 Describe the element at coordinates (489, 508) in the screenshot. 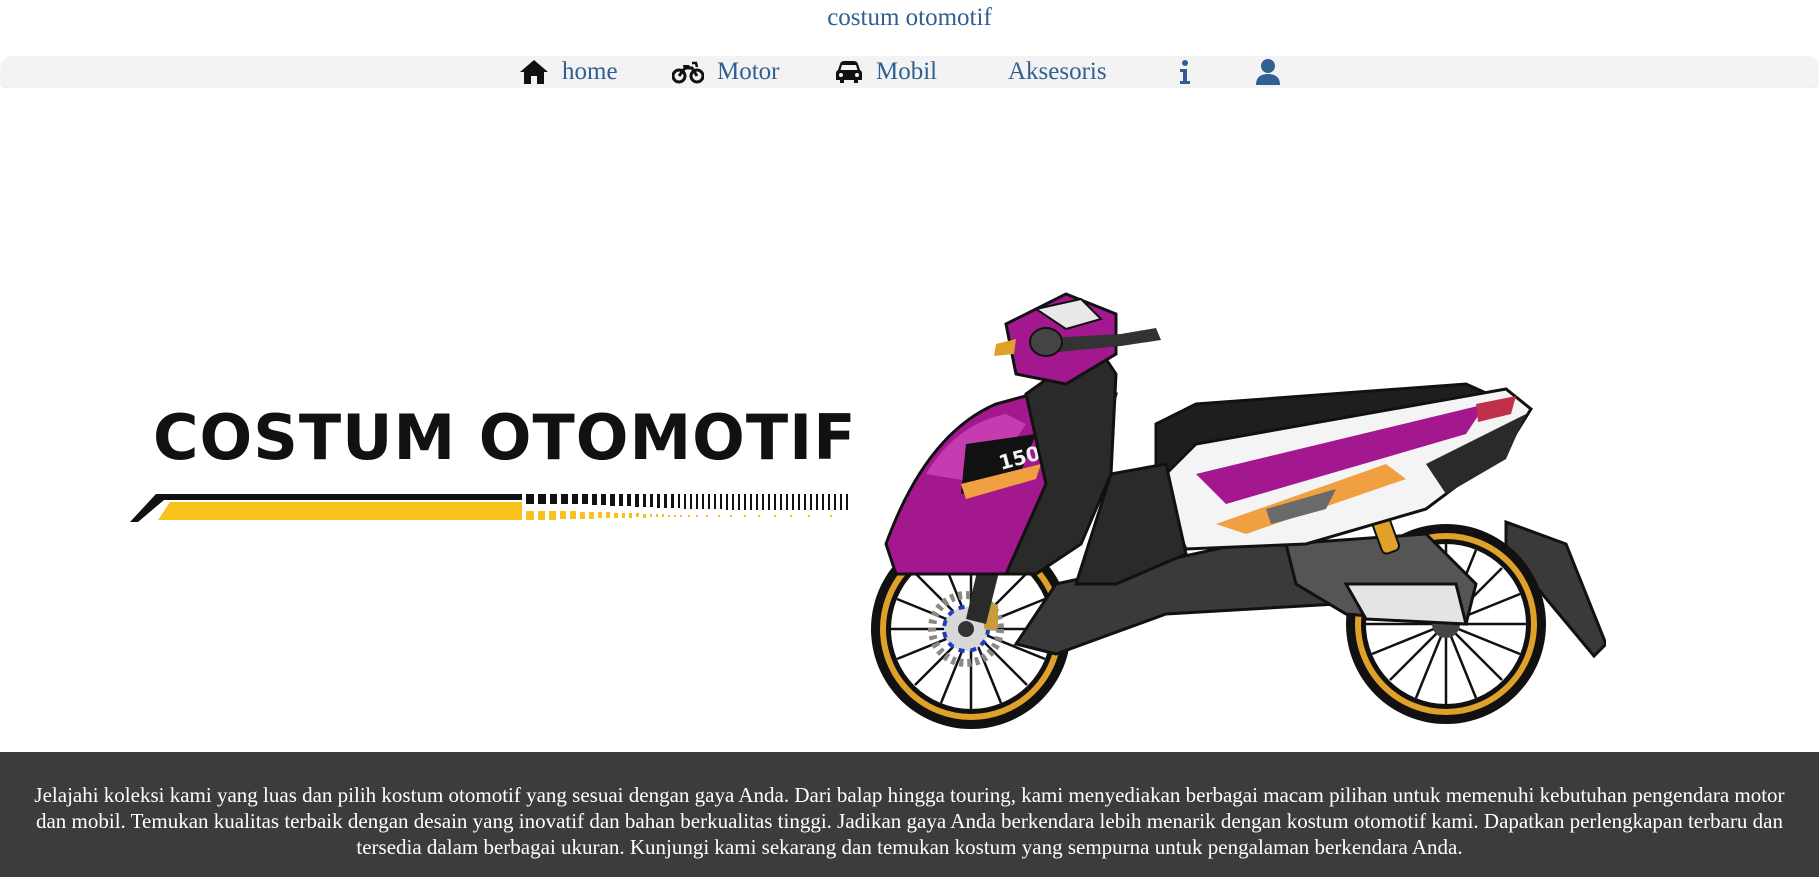

I see `speed-lines-graphic` at that location.